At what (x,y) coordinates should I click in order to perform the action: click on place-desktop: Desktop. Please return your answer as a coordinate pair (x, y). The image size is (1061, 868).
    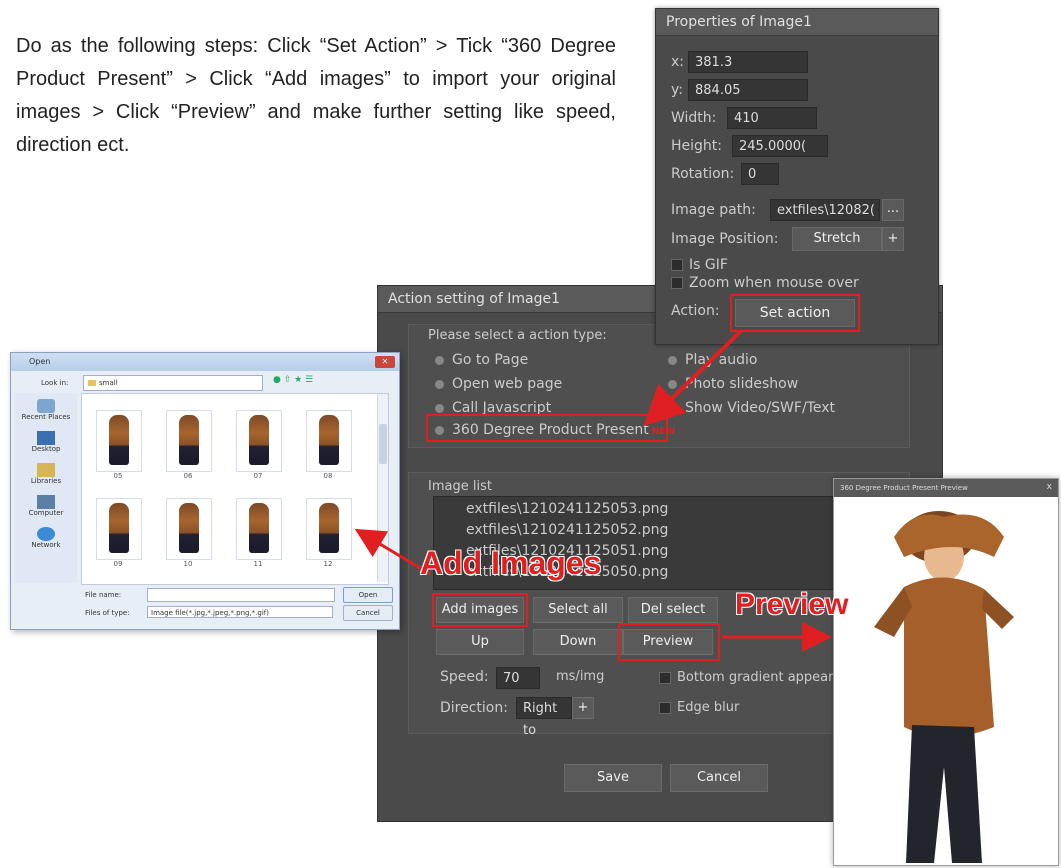
    Looking at the image, I should click on (46, 442).